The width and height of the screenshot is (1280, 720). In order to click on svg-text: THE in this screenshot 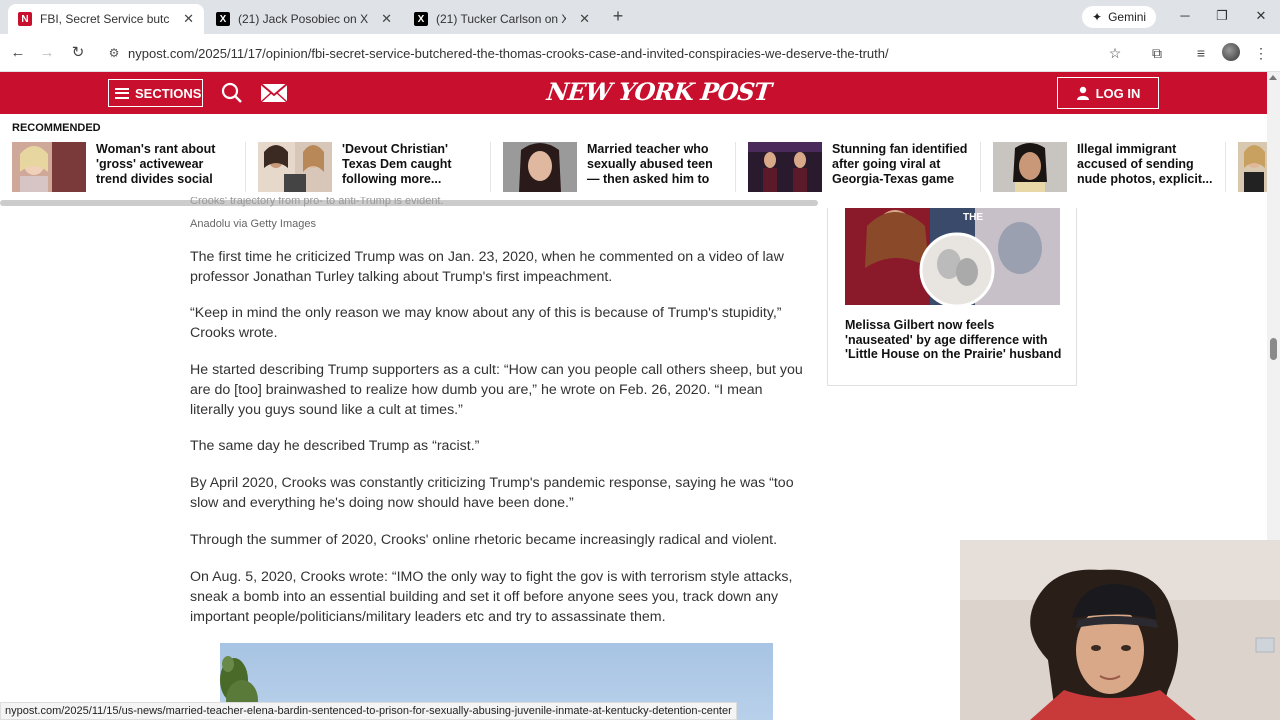, I will do `click(973, 217)`.